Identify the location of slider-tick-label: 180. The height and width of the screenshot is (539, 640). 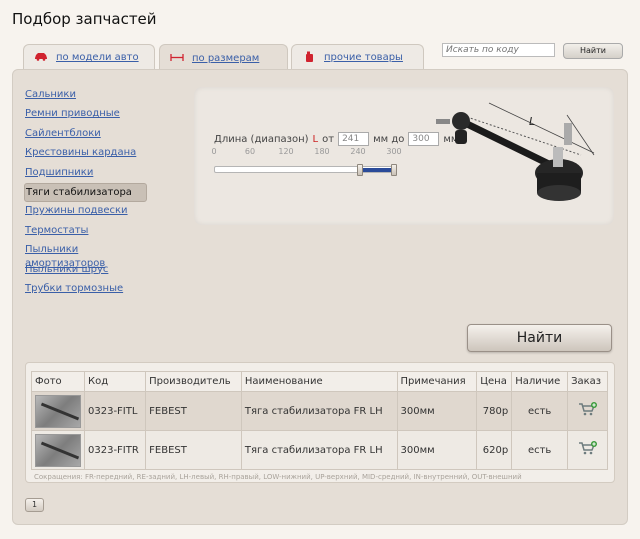
(322, 151).